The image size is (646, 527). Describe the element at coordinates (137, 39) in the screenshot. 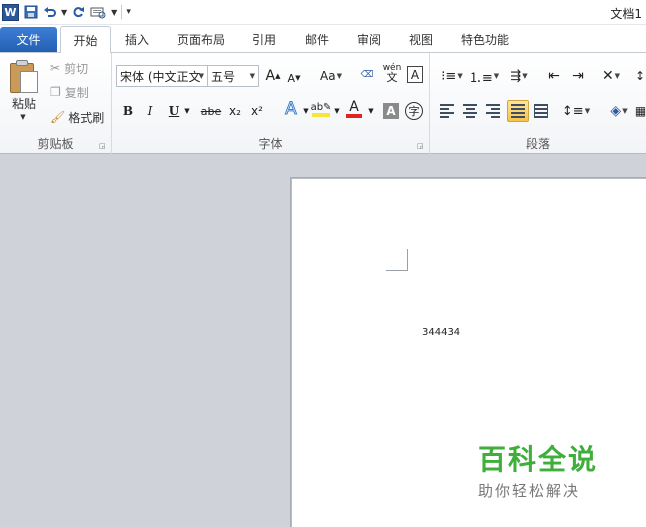

I see `tab-insert: 插入` at that location.